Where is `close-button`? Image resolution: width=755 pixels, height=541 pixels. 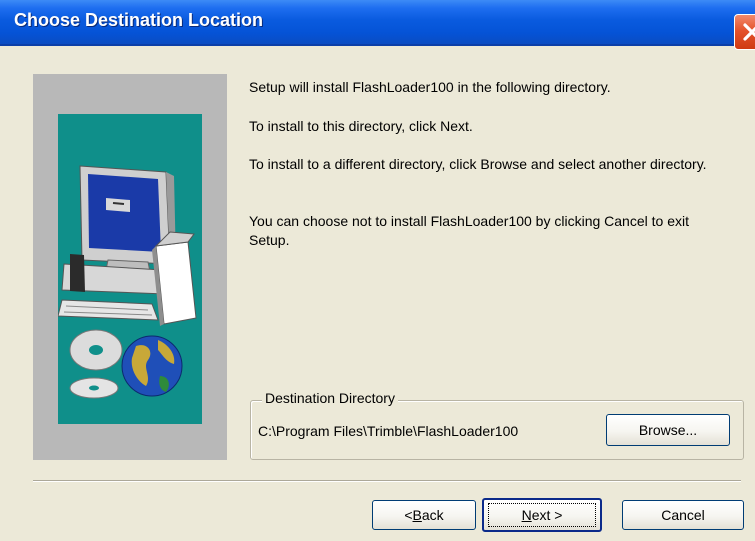 close-button is located at coordinates (744, 32).